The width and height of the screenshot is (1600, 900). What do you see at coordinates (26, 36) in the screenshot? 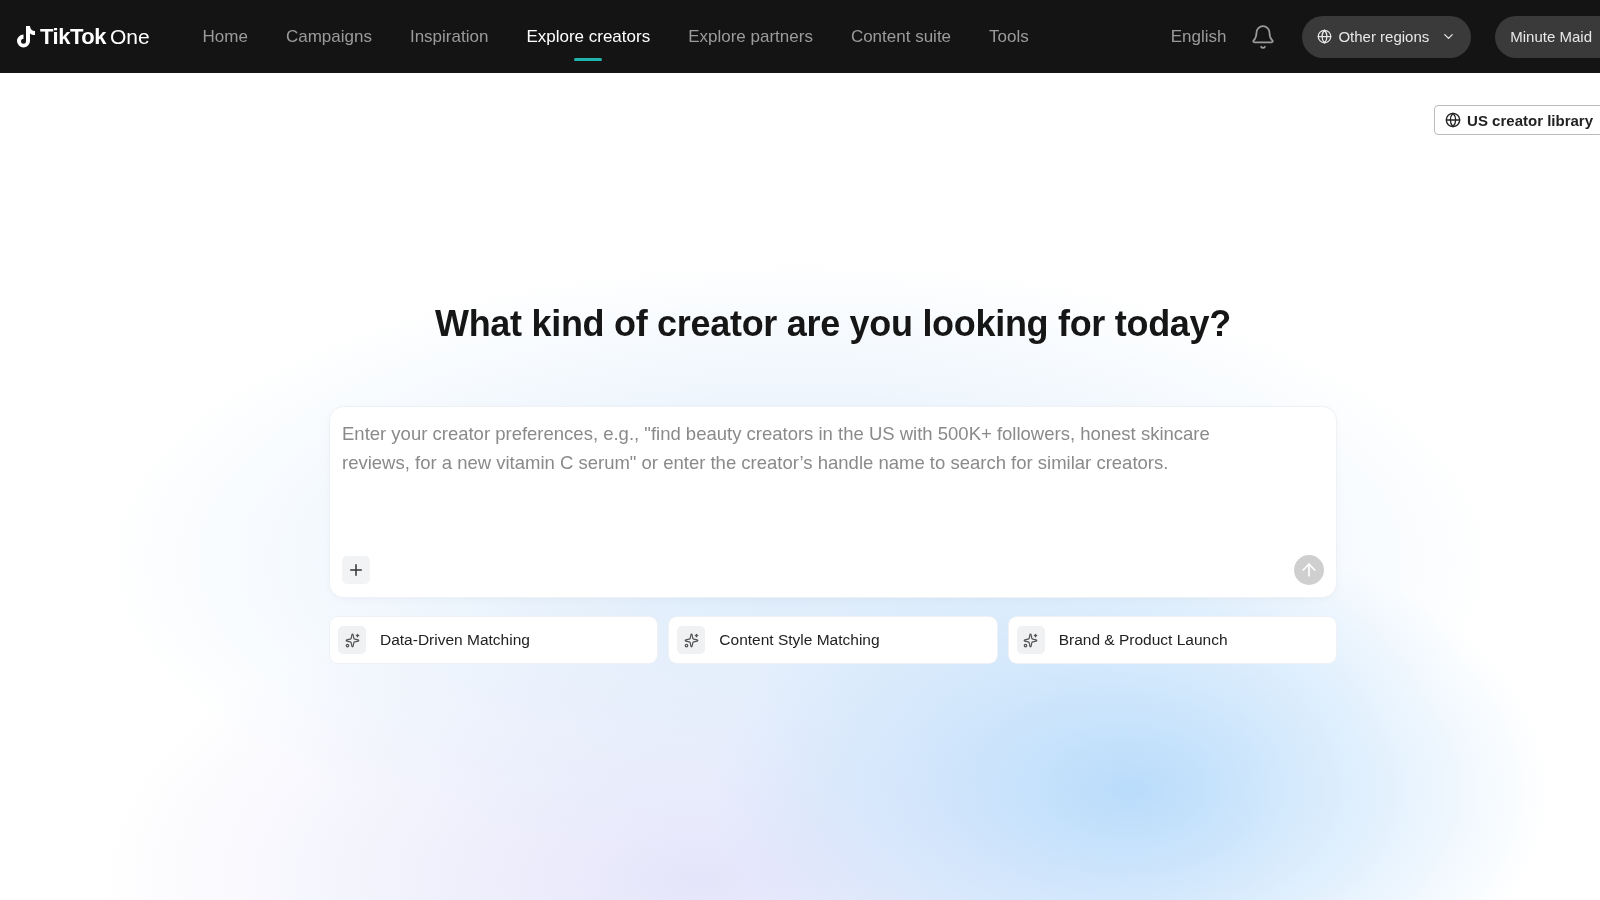
I see `music-note-icon` at bounding box center [26, 36].